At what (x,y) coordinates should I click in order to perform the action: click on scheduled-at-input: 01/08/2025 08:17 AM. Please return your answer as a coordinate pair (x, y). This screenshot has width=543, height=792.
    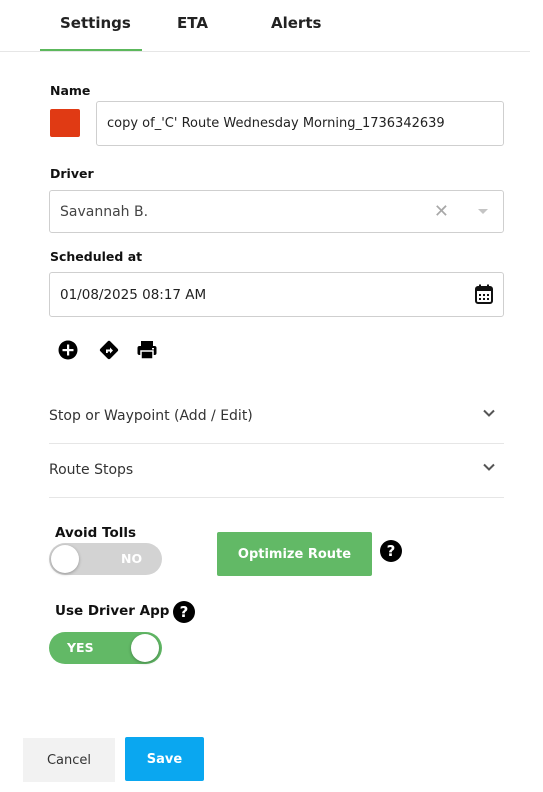
    Looking at the image, I should click on (276, 294).